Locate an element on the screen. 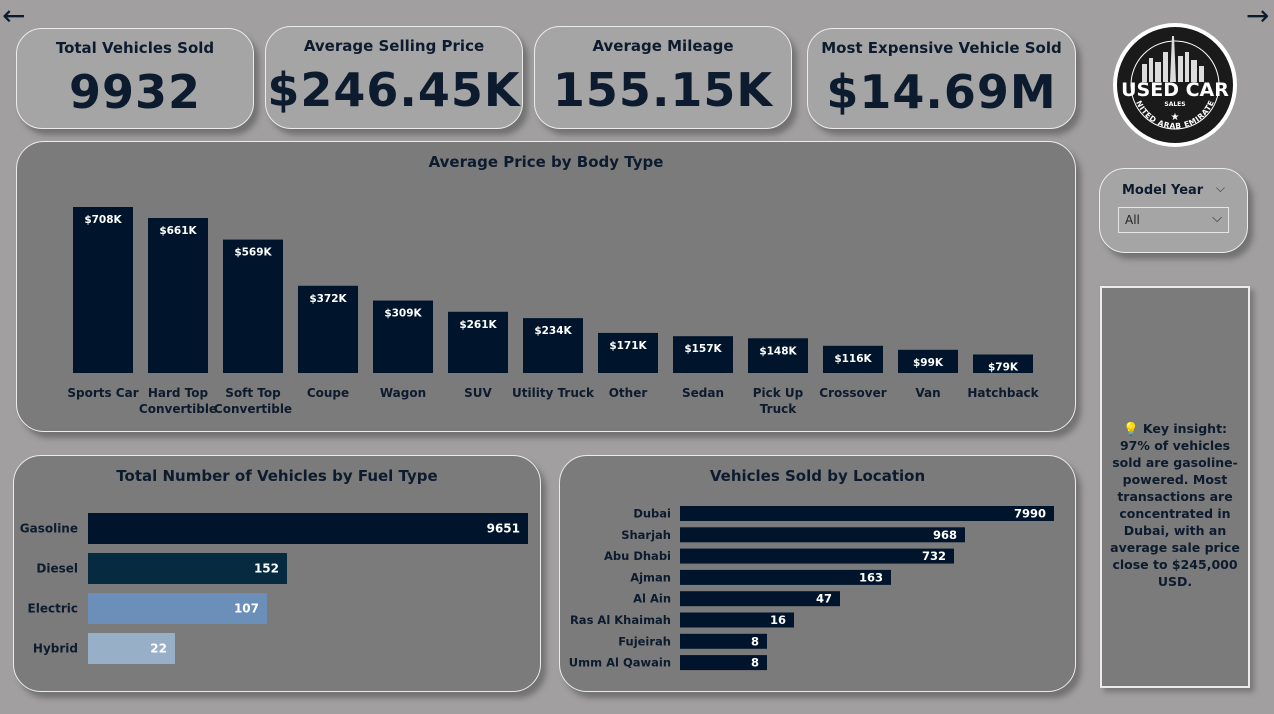 This screenshot has height=714, width=1274. bar-data-label: $309K is located at coordinates (403, 314).